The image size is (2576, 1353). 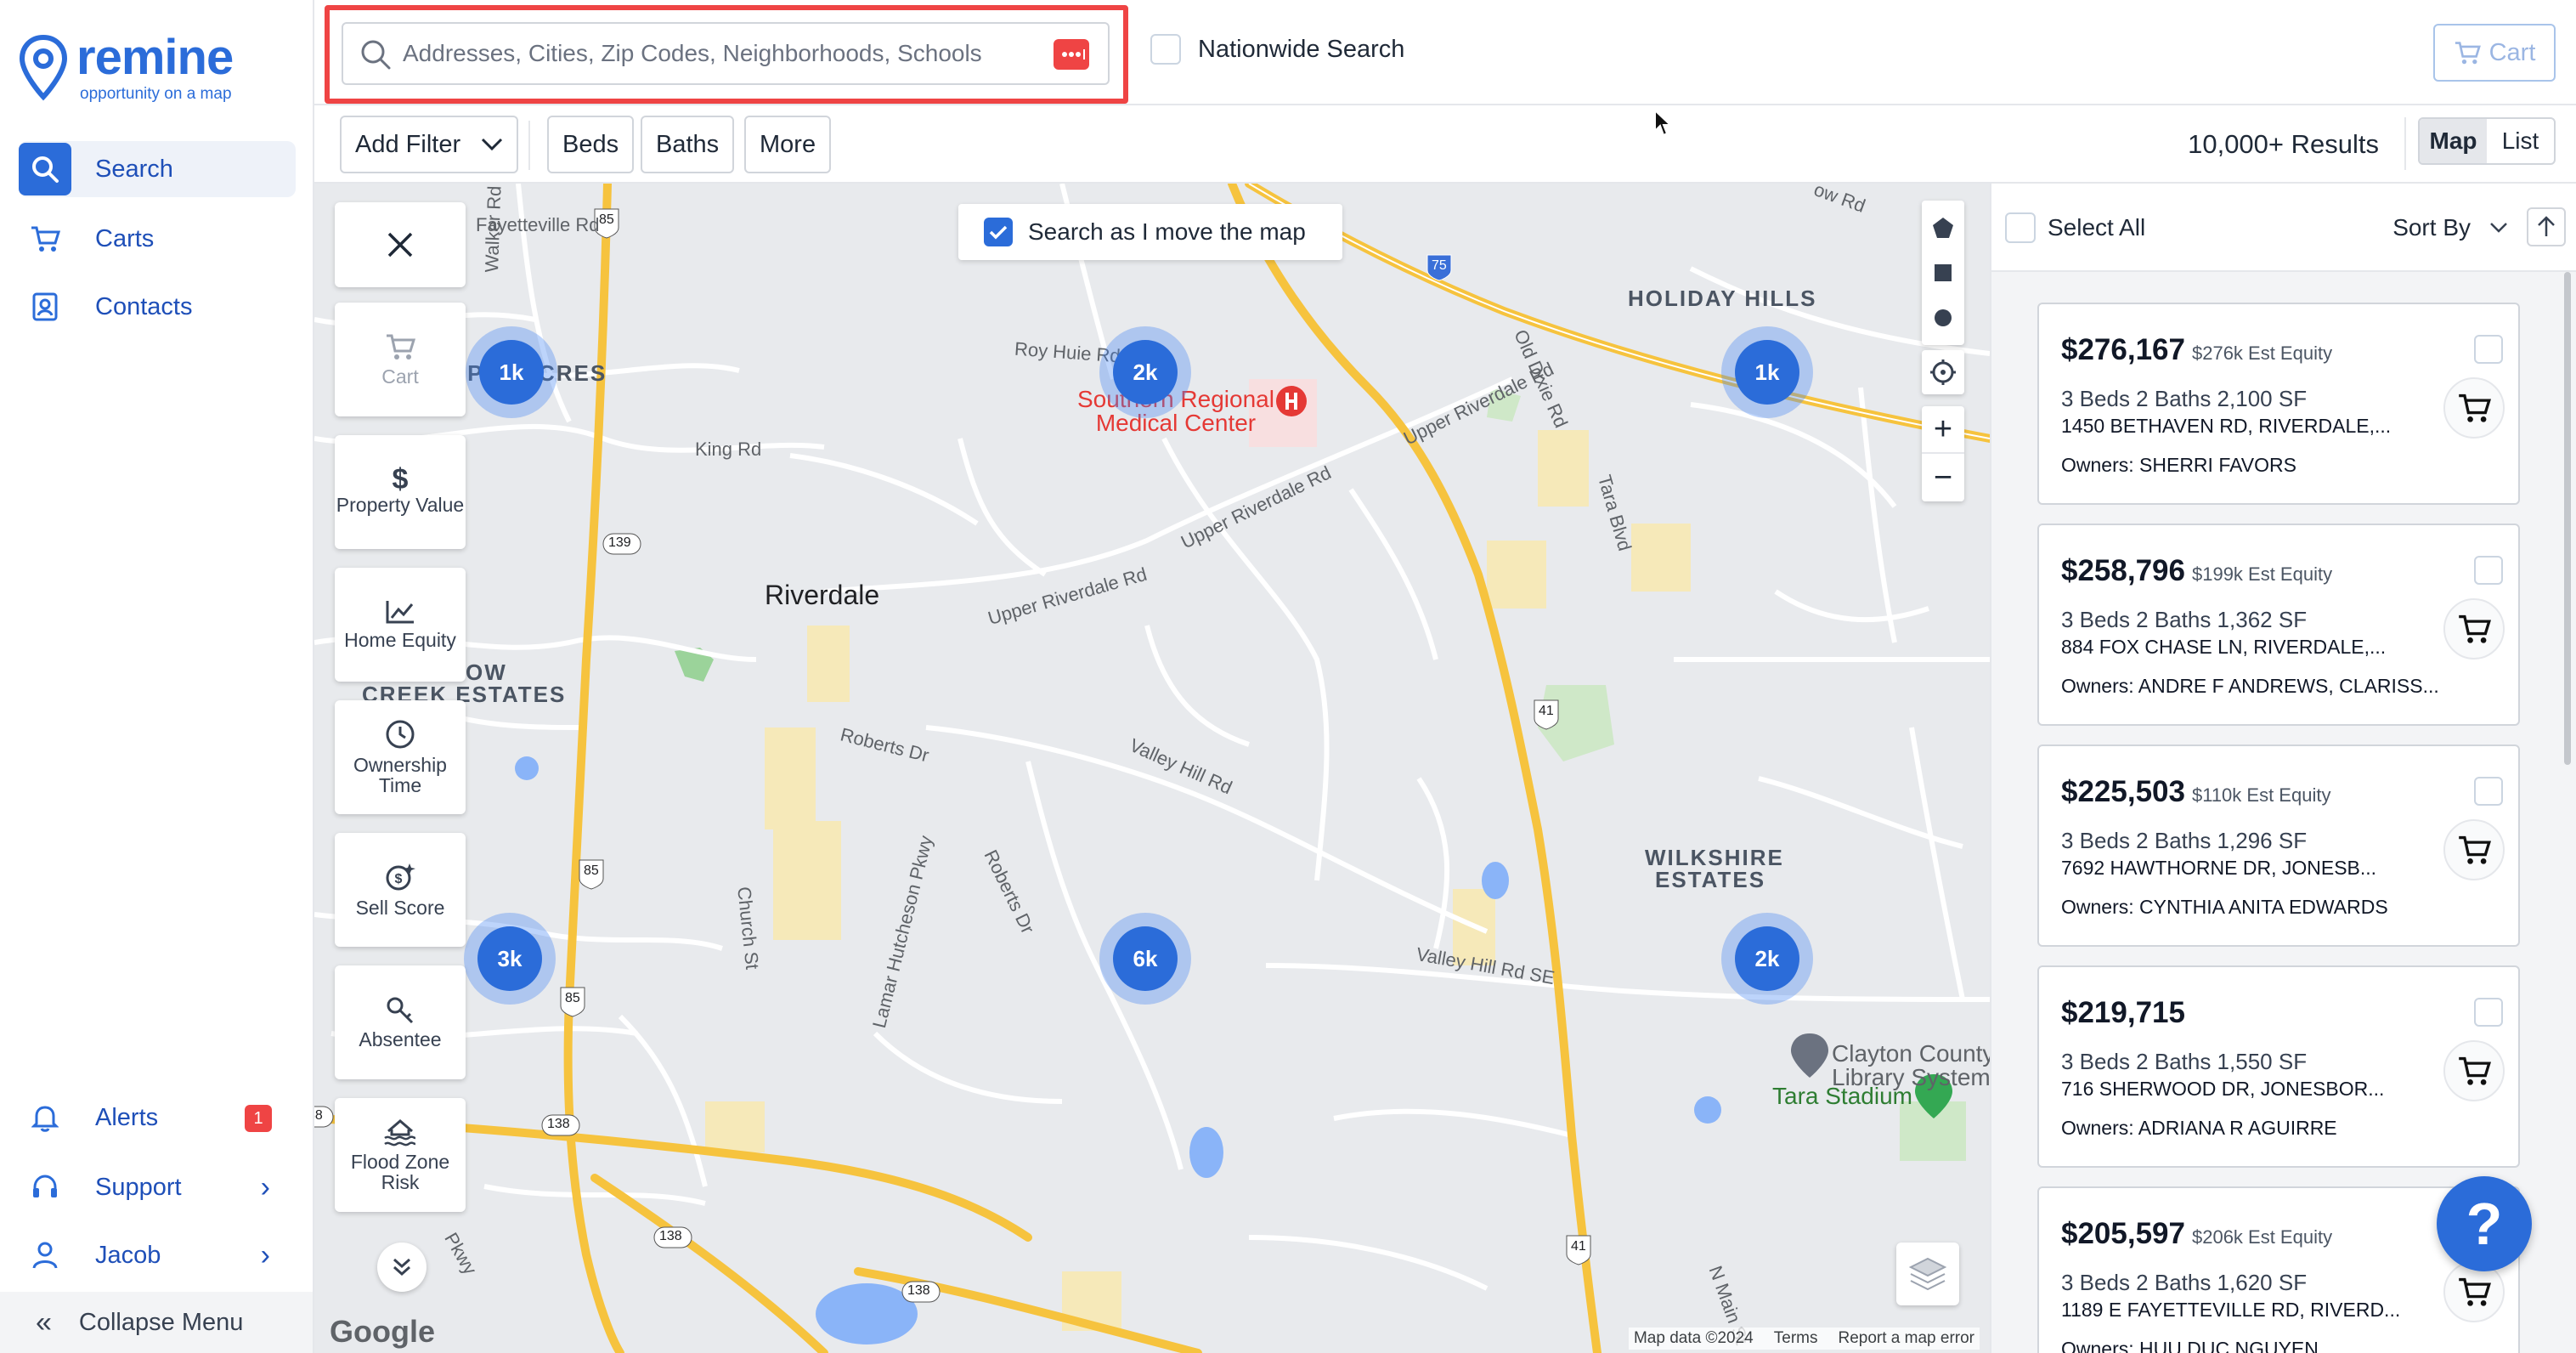 I want to click on tool-sell-score: $ Sell Score, so click(x=400, y=890).